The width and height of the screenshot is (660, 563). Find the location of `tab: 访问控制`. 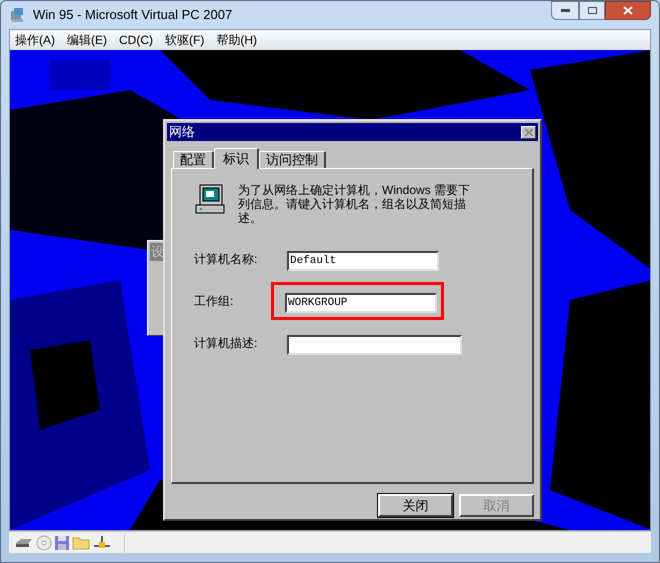

tab: 访问控制 is located at coordinates (292, 159).